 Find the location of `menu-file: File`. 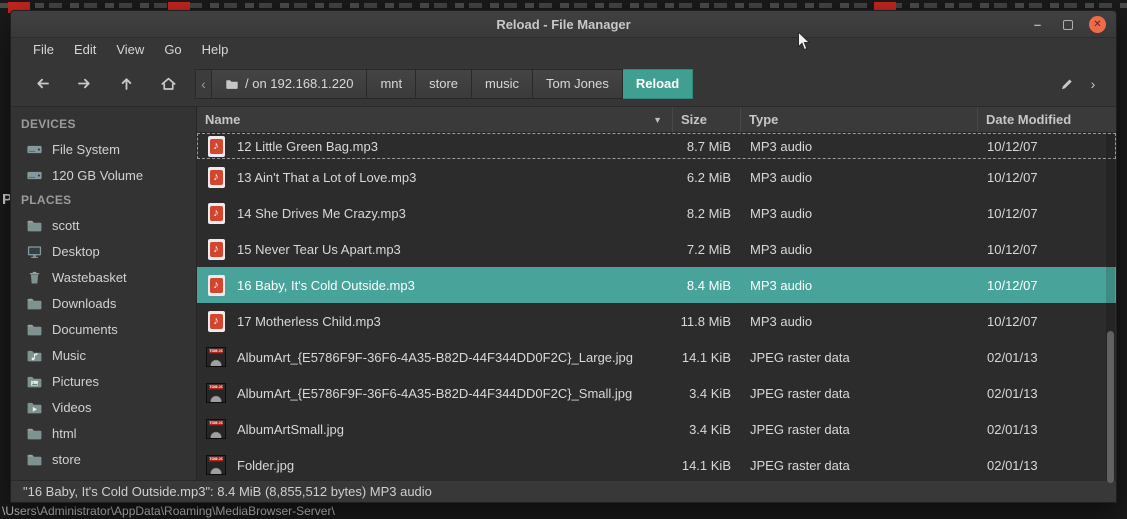

menu-file: File is located at coordinates (43, 49).